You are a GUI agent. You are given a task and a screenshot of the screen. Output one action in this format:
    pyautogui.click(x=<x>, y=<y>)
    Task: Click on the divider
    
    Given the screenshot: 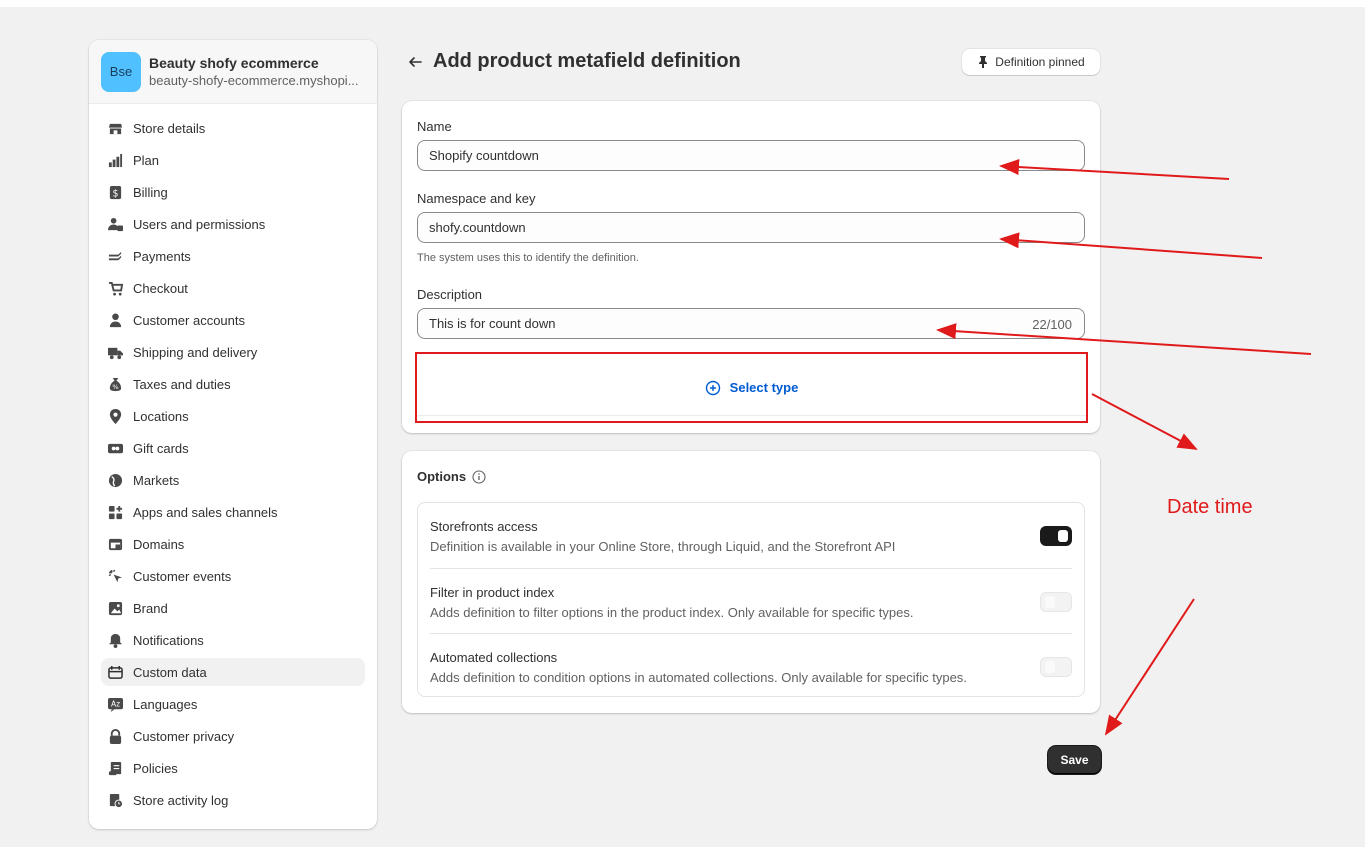 What is the action you would take?
    pyautogui.click(x=751, y=415)
    